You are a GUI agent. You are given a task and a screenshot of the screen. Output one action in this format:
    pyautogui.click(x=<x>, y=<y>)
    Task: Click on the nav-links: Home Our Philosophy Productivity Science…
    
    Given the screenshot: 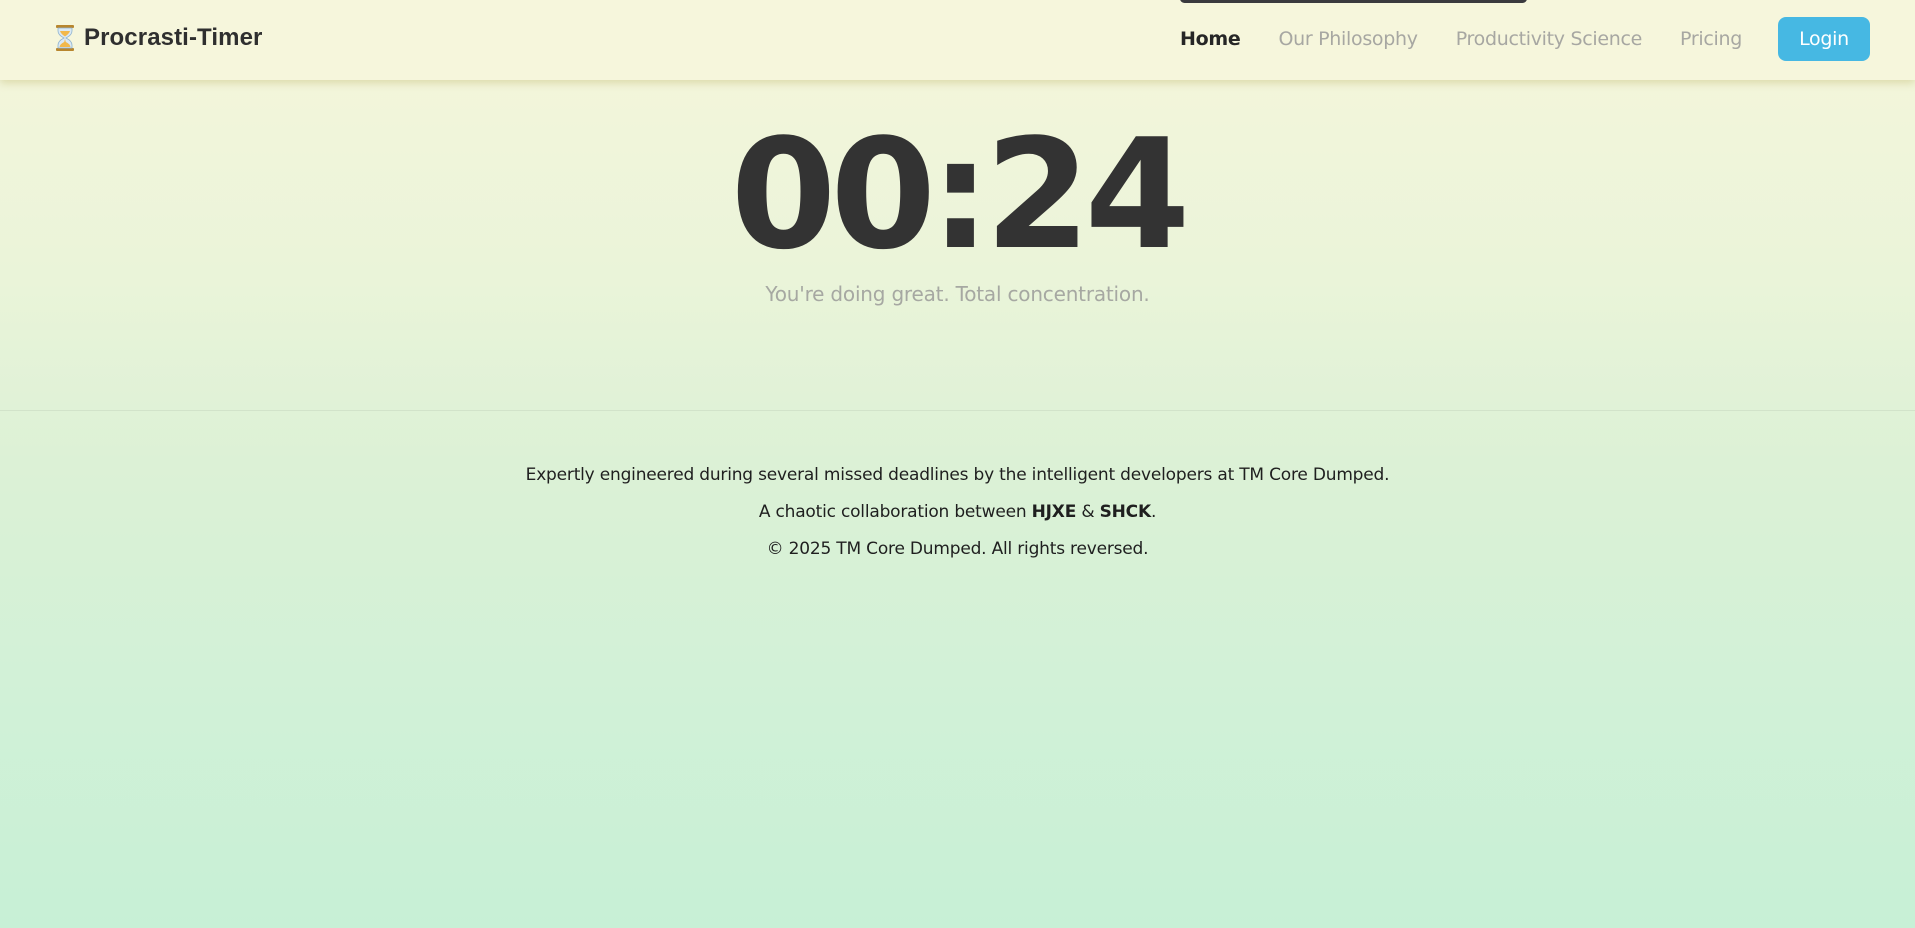 What is the action you would take?
    pyautogui.click(x=1506, y=39)
    